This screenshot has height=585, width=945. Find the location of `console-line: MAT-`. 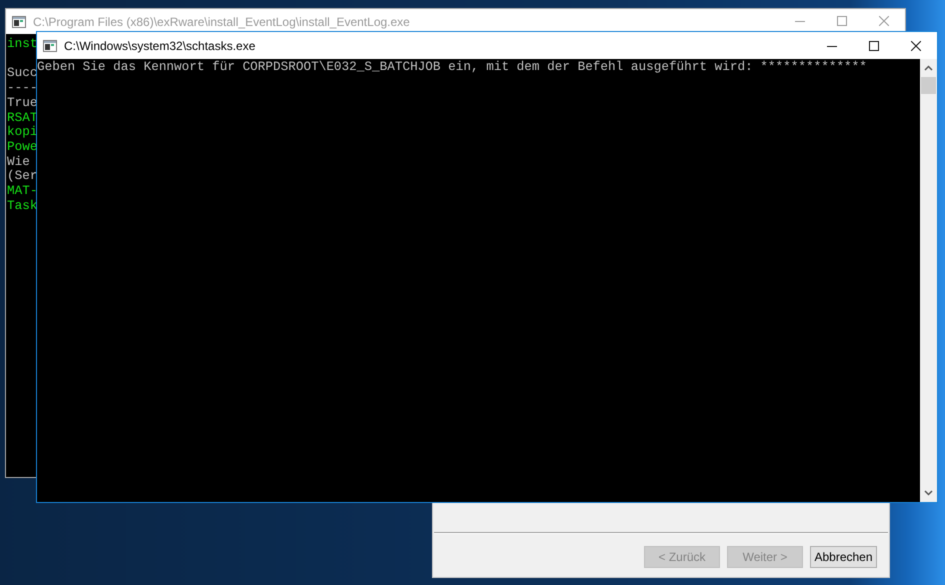

console-line: MAT- is located at coordinates (22, 190).